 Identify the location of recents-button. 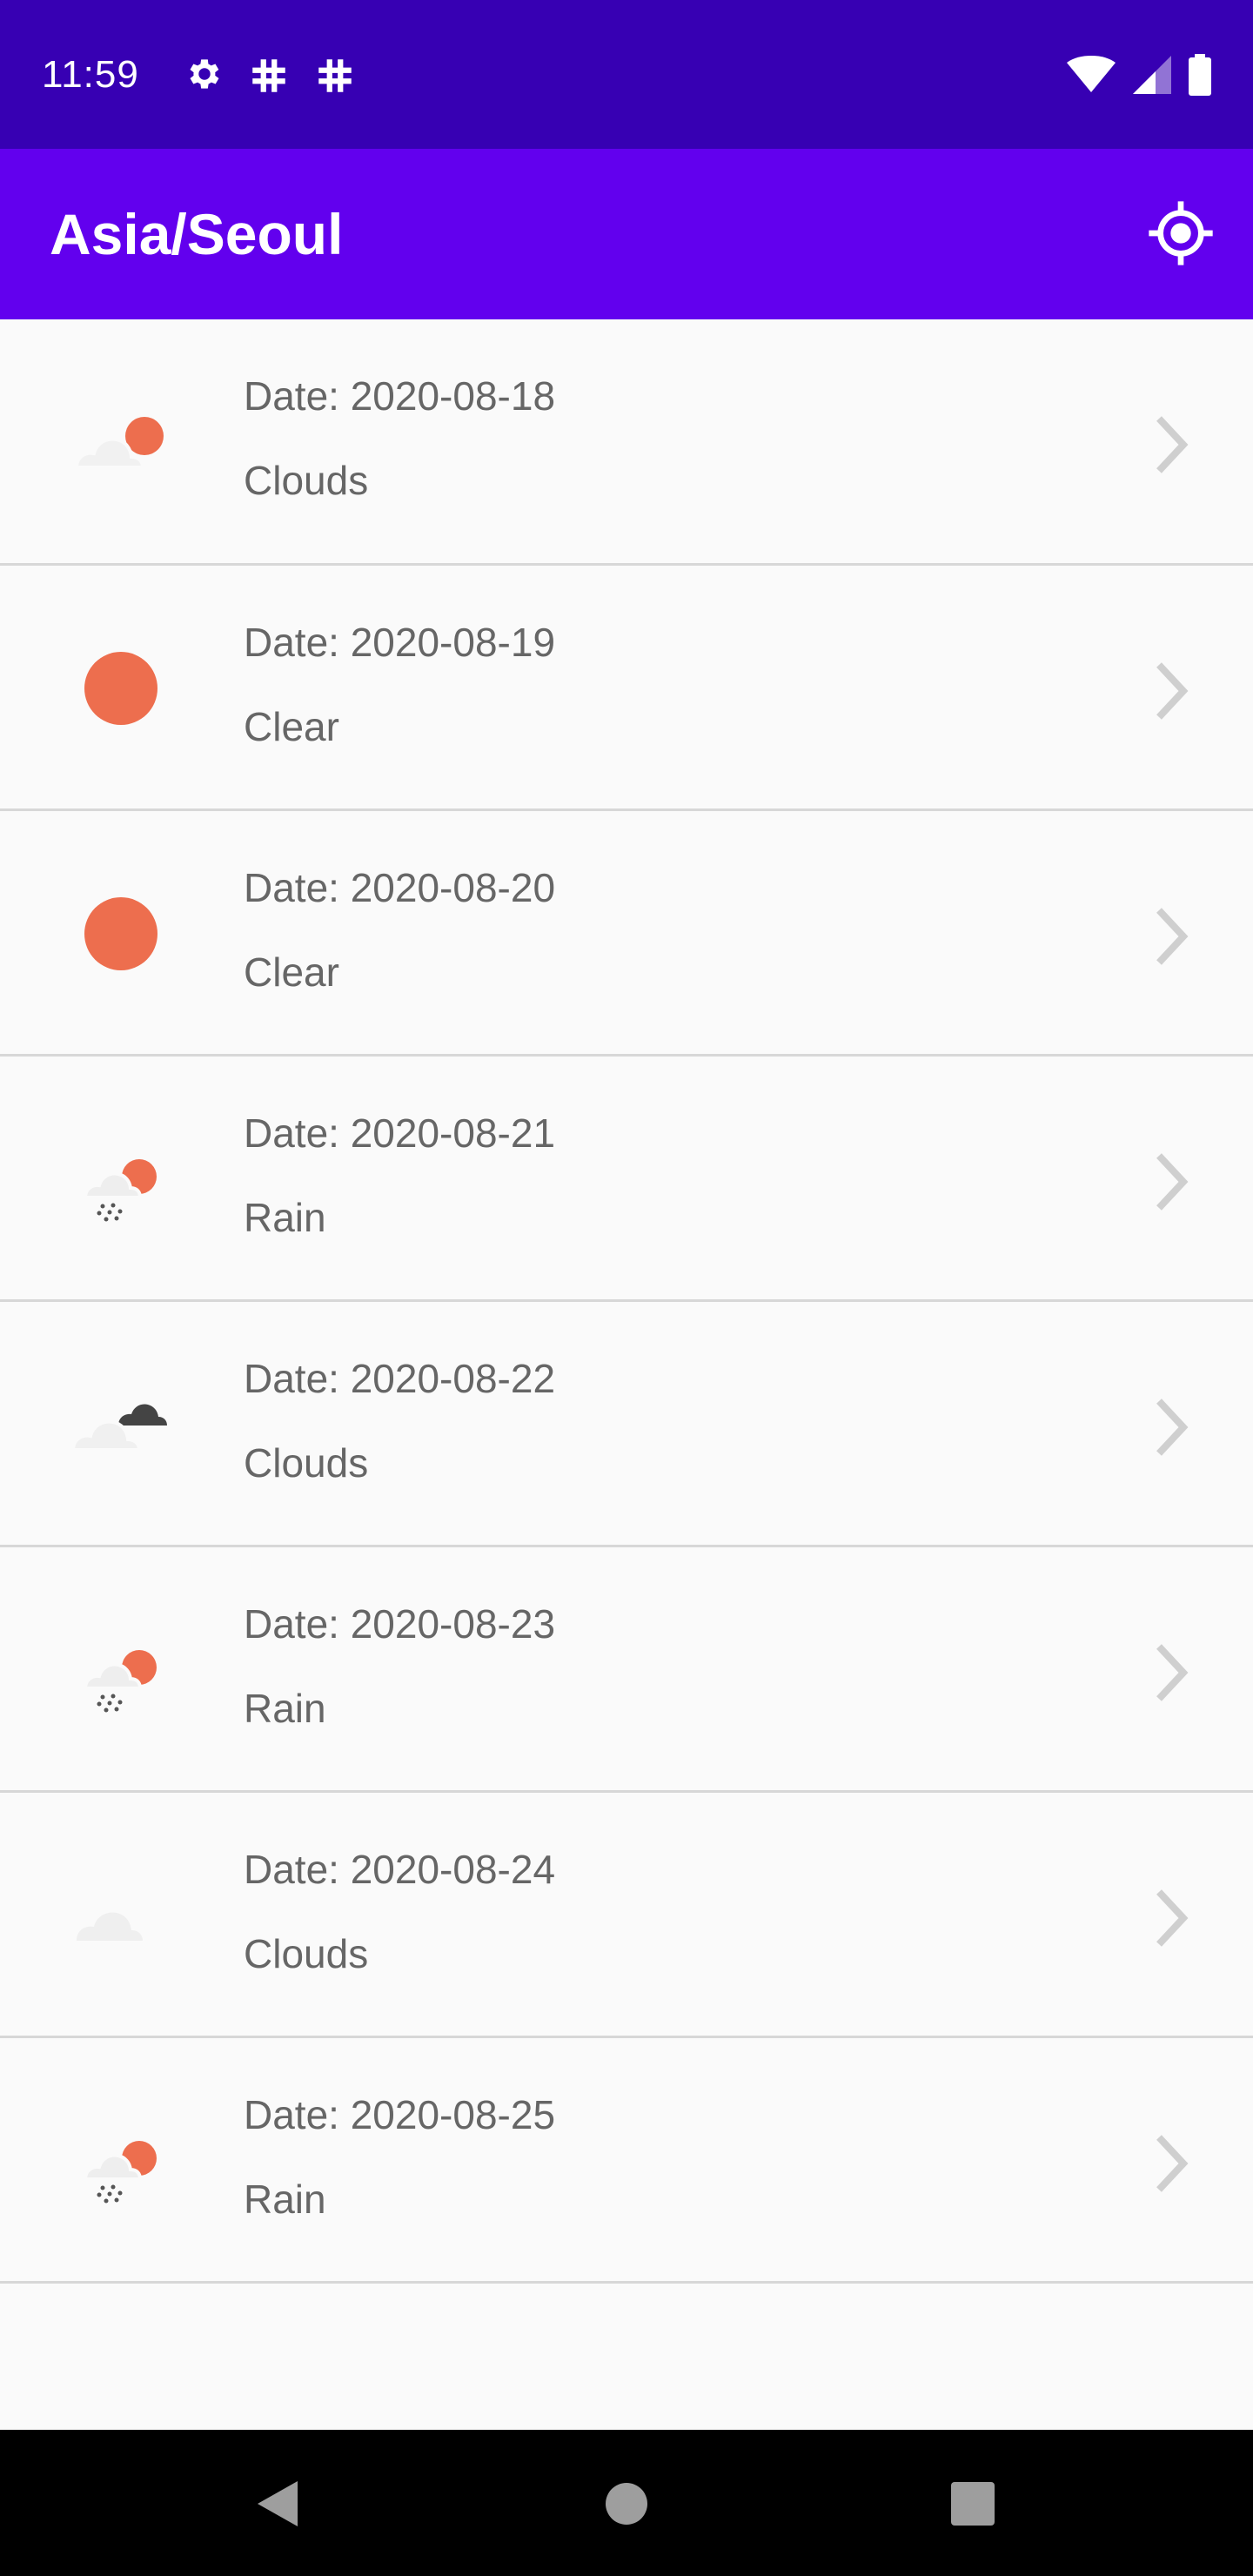
(972, 2504).